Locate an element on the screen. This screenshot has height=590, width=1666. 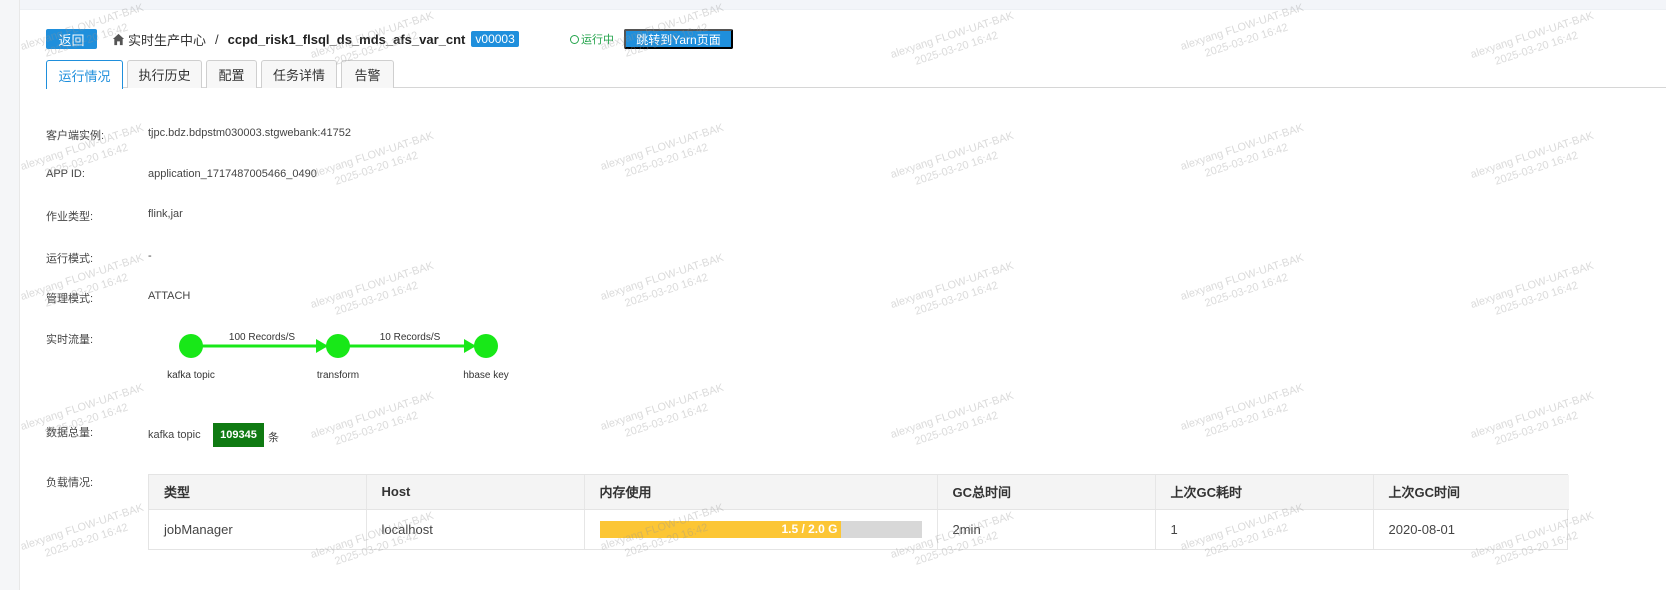
column-header-last-gc-cost: 上次GC耗时 is located at coordinates (1264, 492).